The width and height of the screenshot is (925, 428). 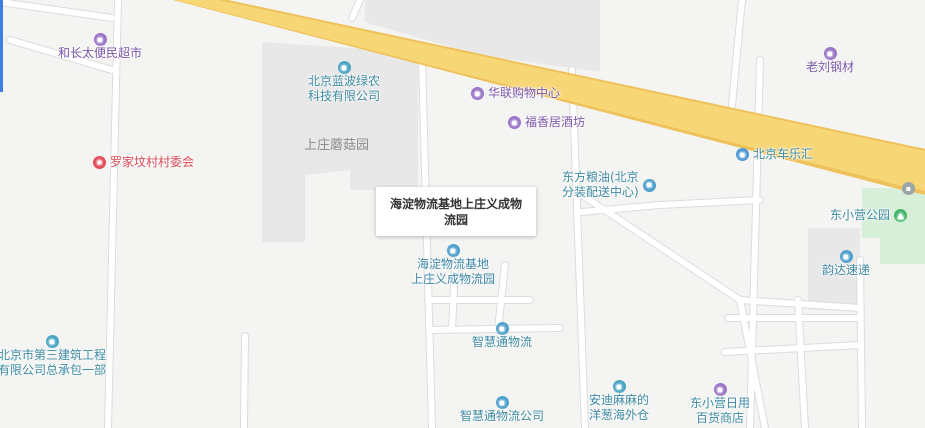 I want to click on poi-label-line-2: 洋葱海外仓, so click(x=619, y=415).